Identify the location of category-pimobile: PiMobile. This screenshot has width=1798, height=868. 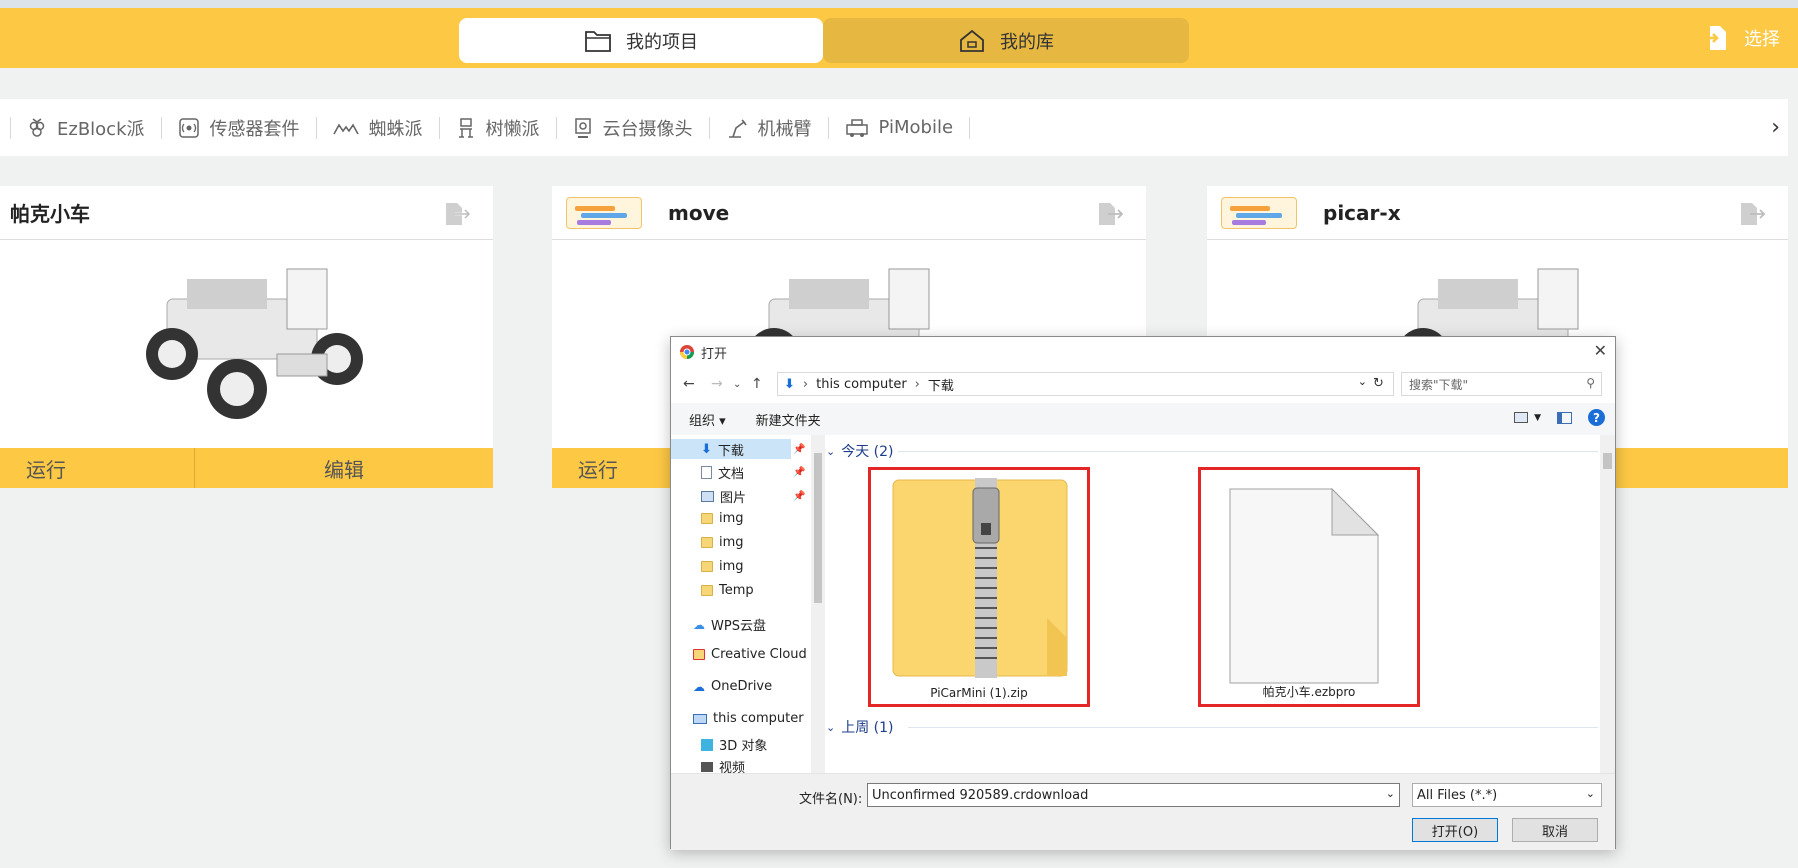
(900, 127).